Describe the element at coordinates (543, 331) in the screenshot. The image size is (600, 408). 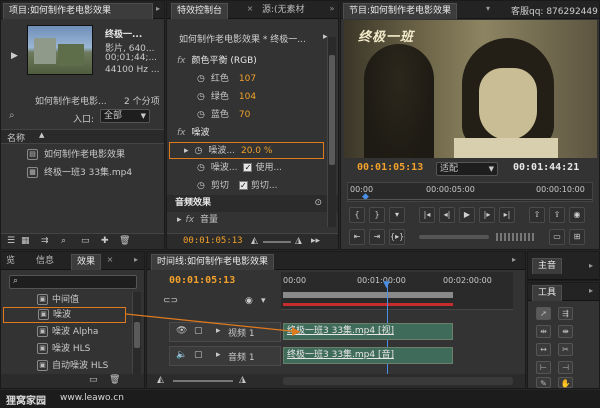
I see `ripple-edit-tool-icon: ⇹` at that location.